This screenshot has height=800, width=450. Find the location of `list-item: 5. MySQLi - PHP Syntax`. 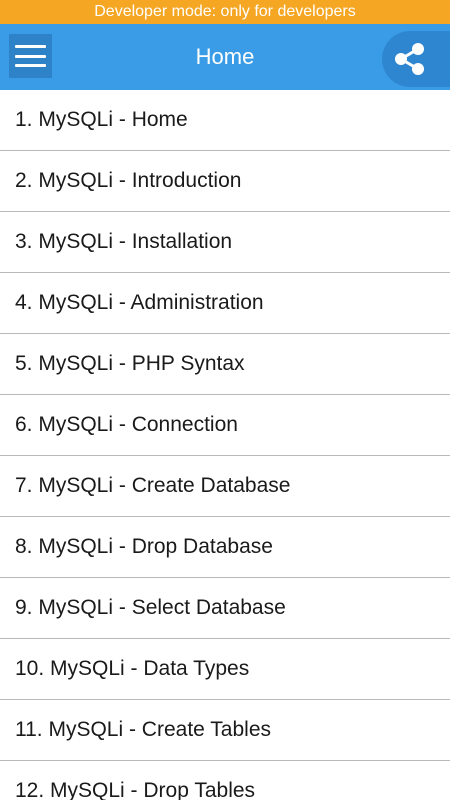

list-item: 5. MySQLi - PHP Syntax is located at coordinates (225, 364).